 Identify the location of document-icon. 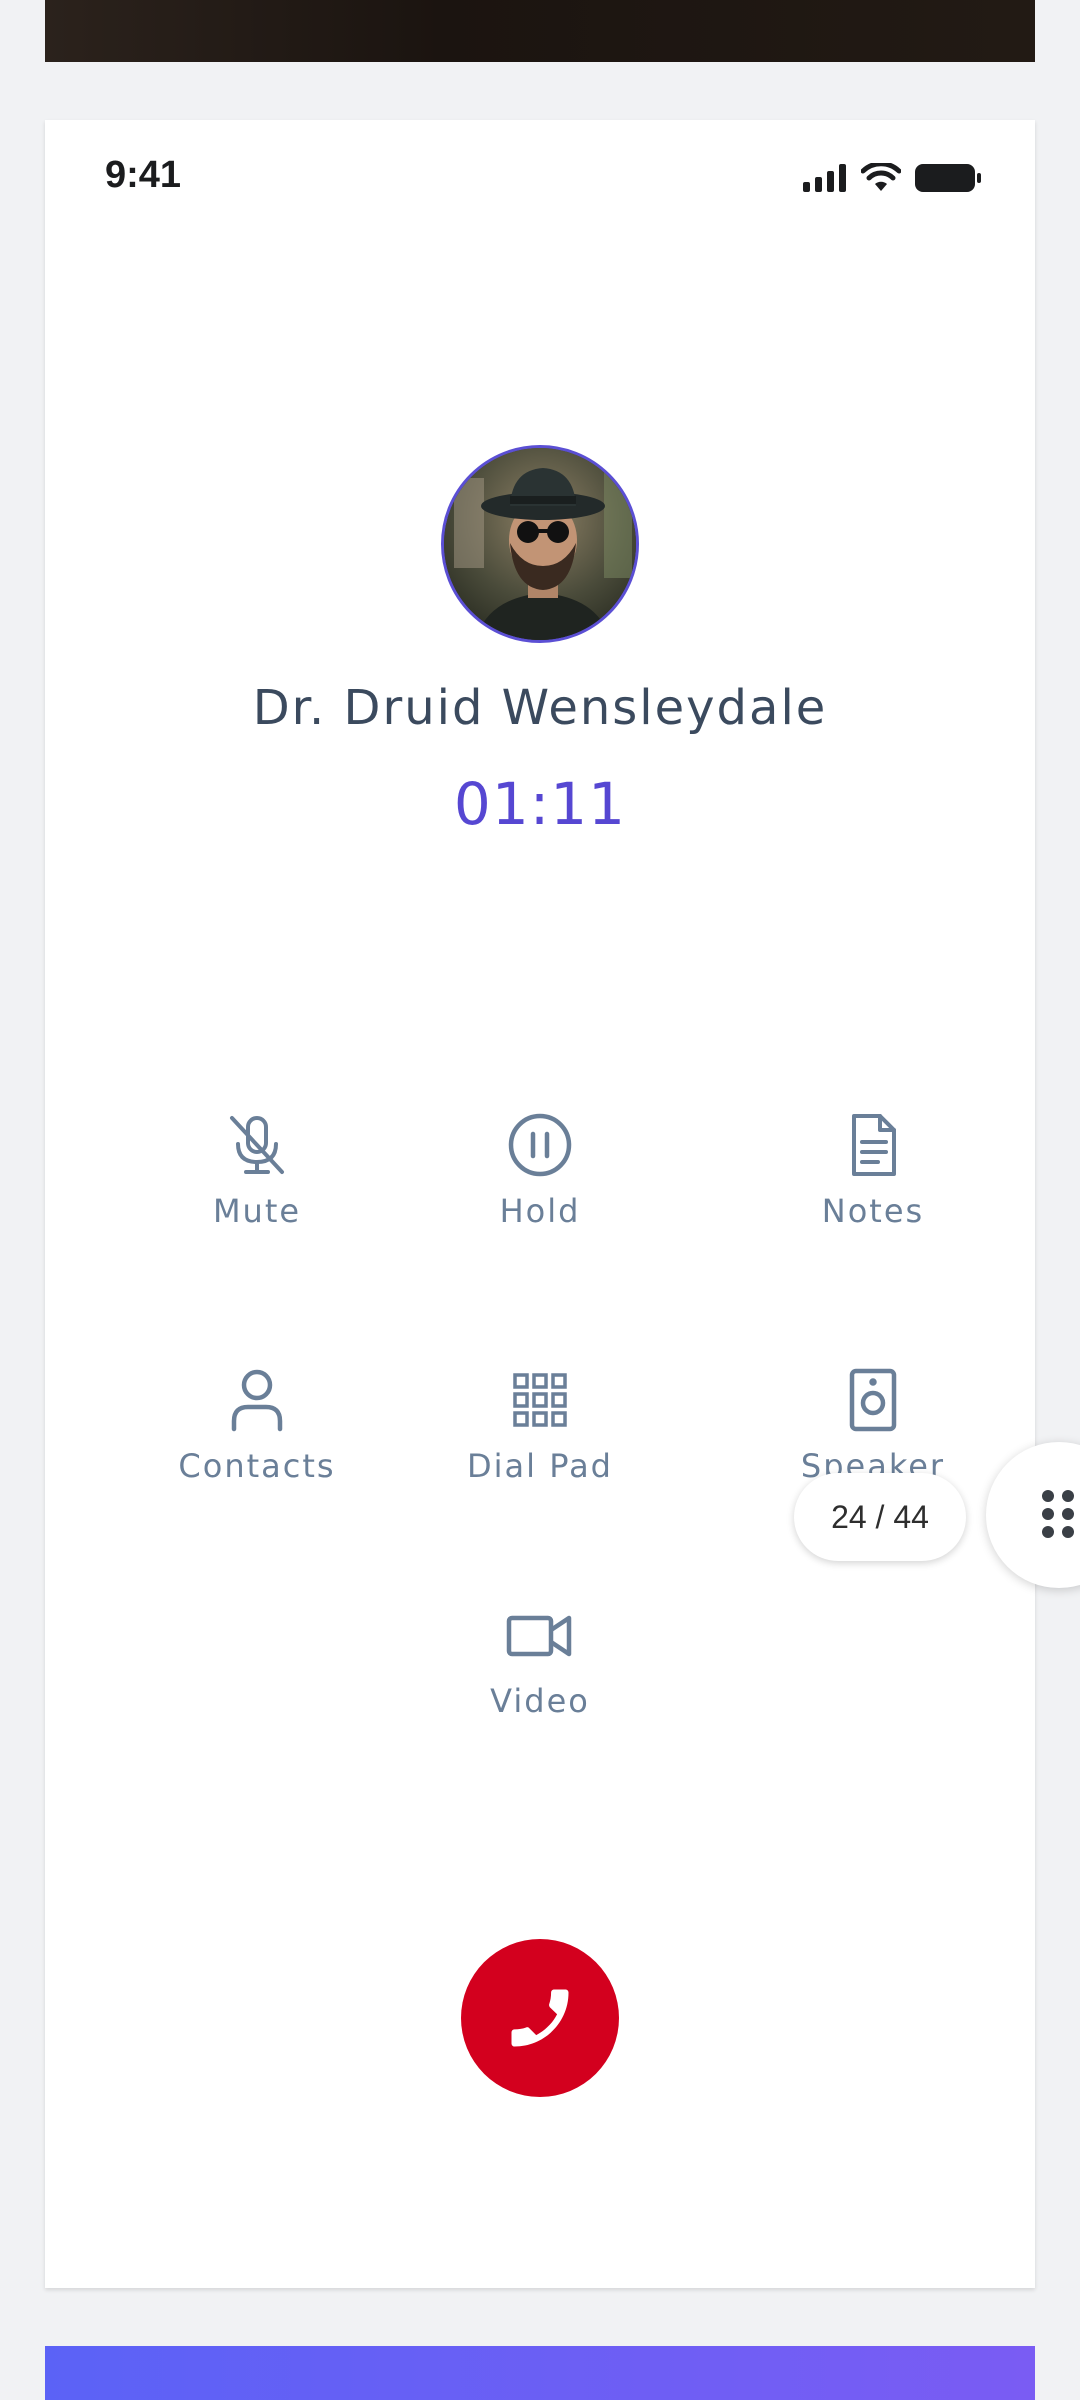
(874, 1145).